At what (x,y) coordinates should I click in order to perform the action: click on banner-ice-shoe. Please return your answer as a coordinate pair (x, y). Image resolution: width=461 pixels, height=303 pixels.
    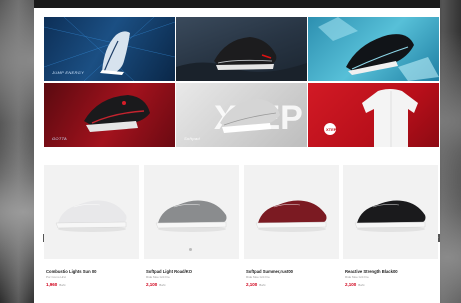
    Looking at the image, I should click on (373, 49).